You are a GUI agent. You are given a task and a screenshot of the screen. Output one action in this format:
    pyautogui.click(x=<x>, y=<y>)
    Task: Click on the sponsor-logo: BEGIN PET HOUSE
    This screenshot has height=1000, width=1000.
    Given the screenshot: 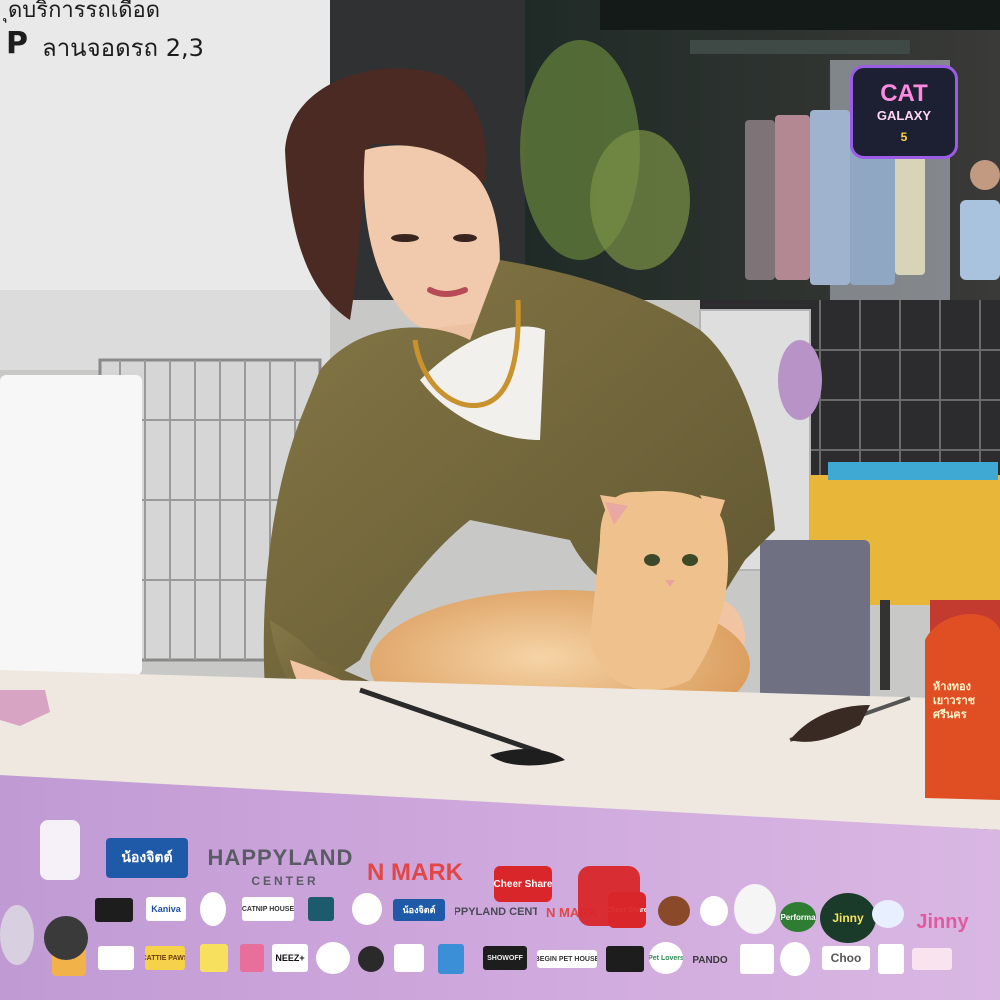 What is the action you would take?
    pyautogui.click(x=567, y=959)
    